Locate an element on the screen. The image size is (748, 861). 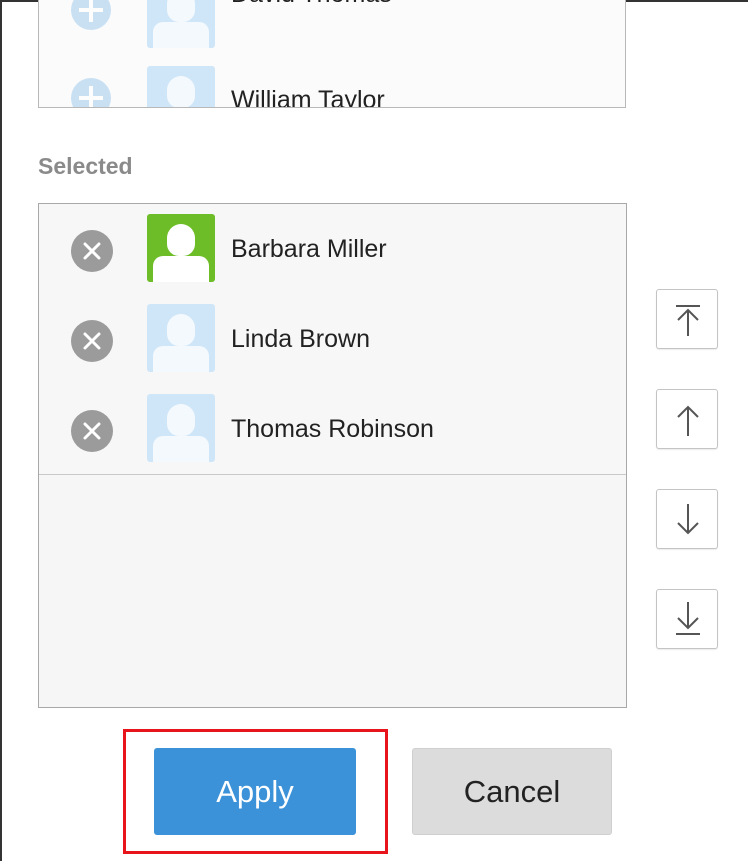
cancel-button: Cancel is located at coordinates (512, 791).